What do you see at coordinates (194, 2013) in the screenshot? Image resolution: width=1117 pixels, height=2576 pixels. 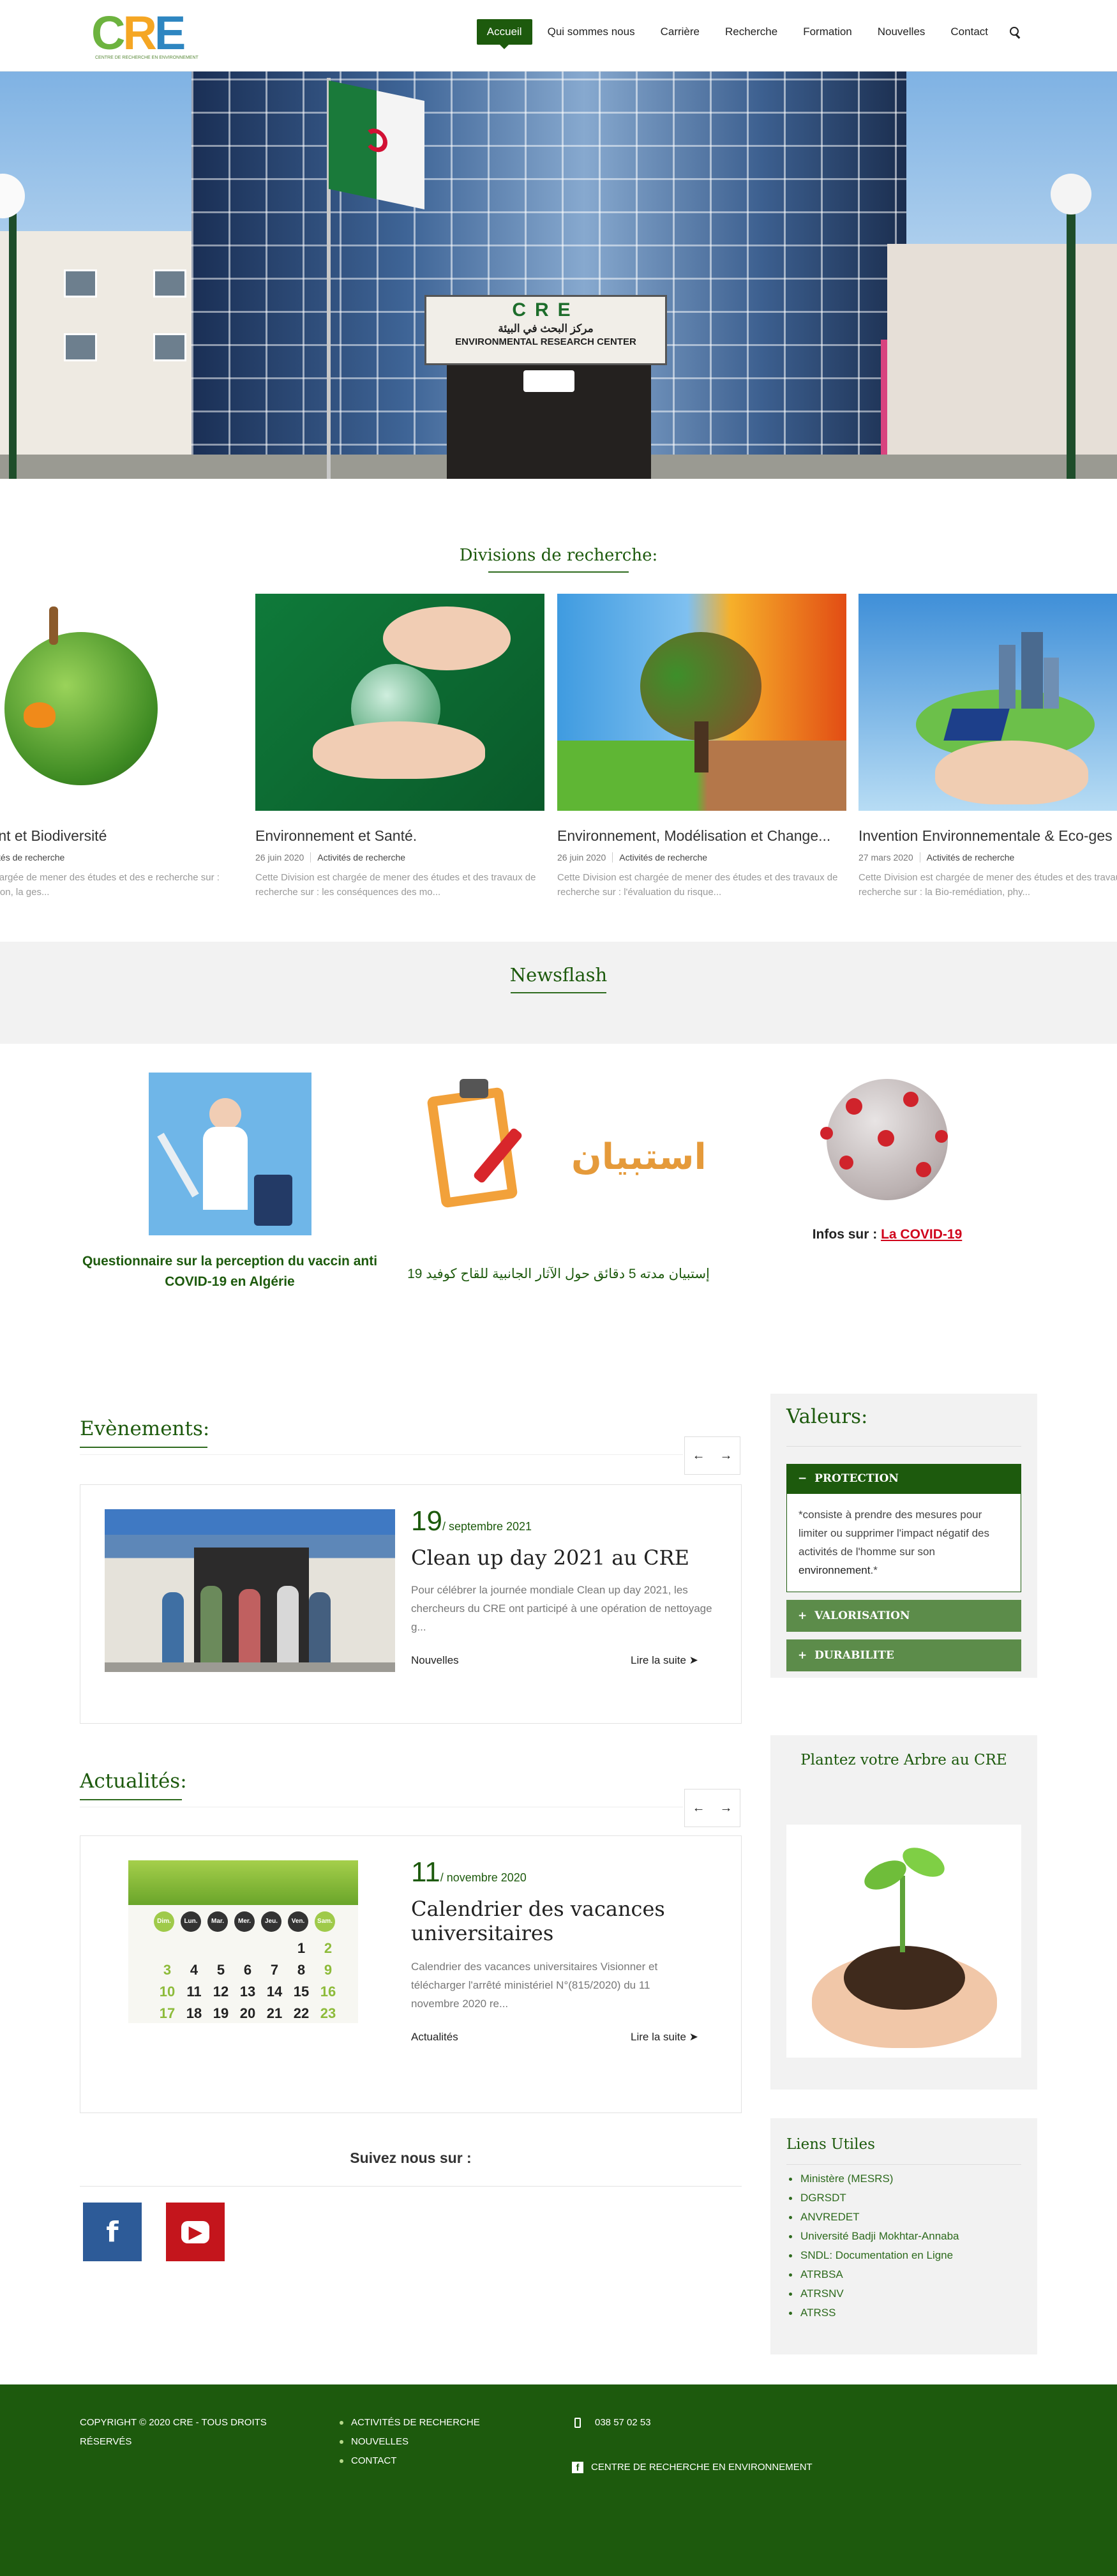 I see `calendar-day-number: 18` at bounding box center [194, 2013].